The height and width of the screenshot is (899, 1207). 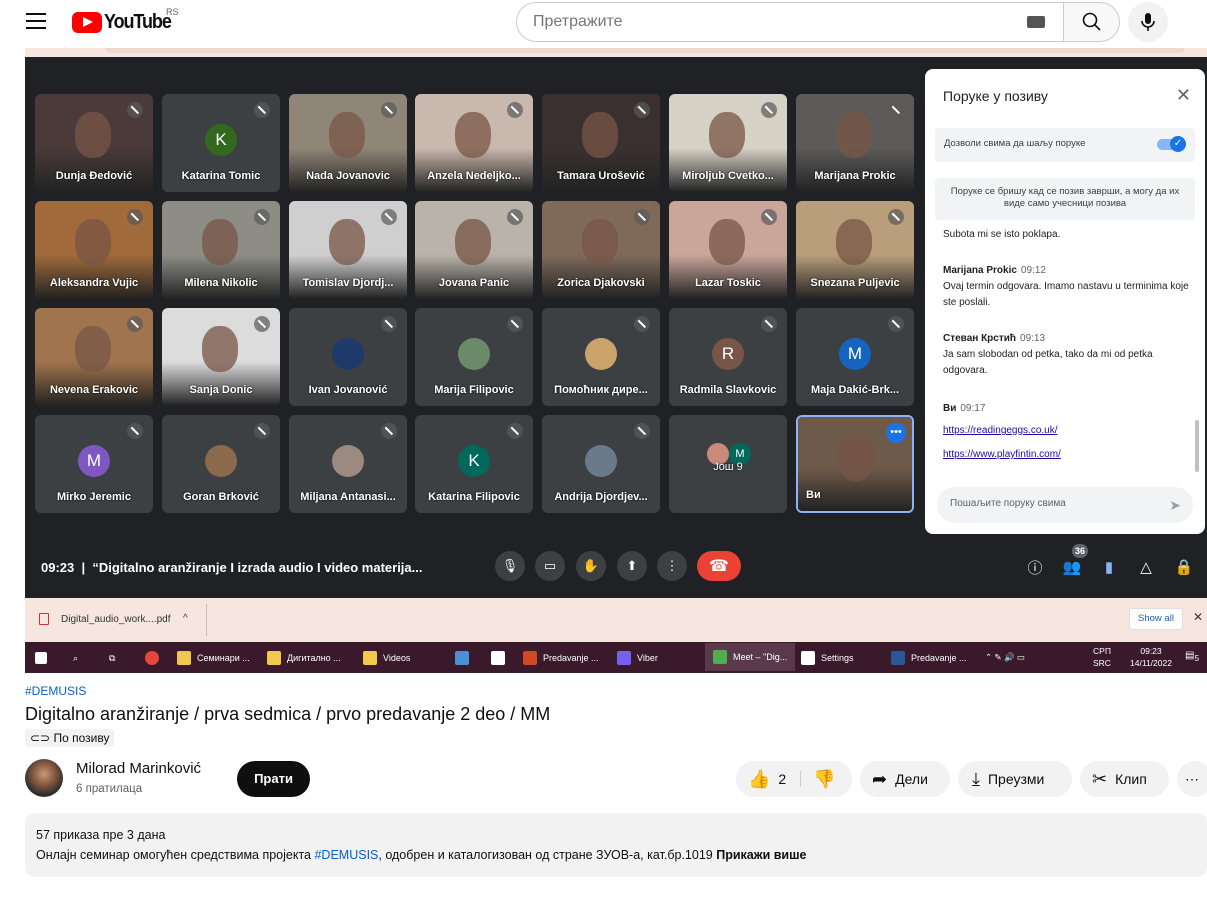 What do you see at coordinates (94, 357) in the screenshot?
I see `participant-tile: Nevena Erakovic` at bounding box center [94, 357].